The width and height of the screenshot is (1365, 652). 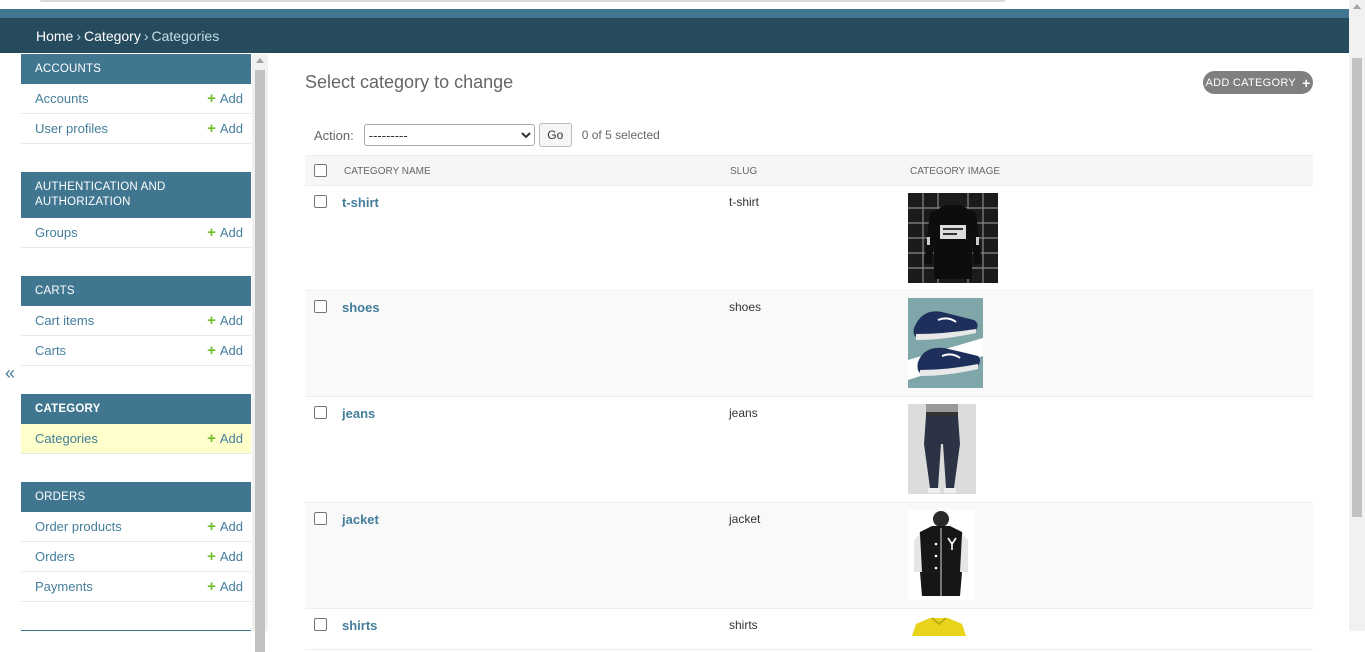 What do you see at coordinates (225, 98) in the screenshot?
I see `add-accounts-link: + Add` at bounding box center [225, 98].